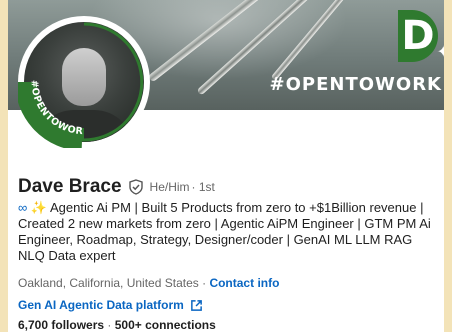  I want to click on featured-website-link: Gen AI Agentic Data platform, so click(110, 305).